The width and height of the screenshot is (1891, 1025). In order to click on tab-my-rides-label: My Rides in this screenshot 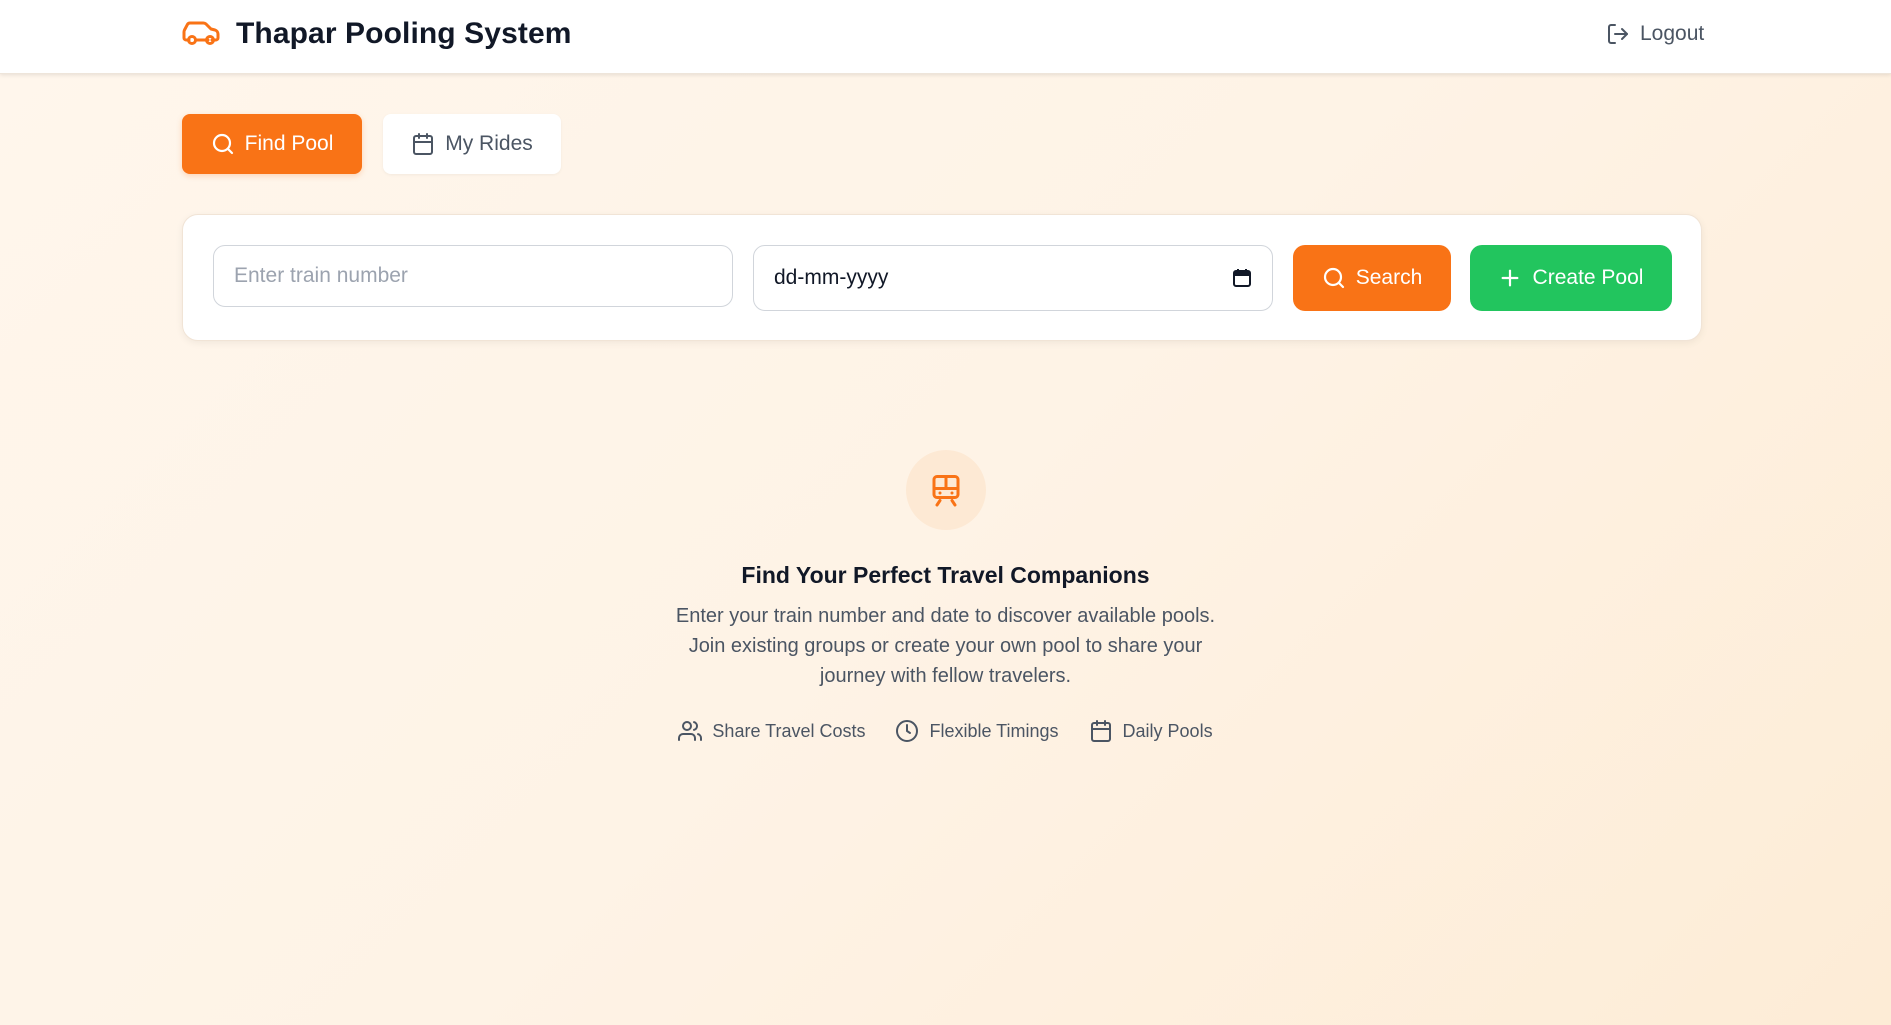, I will do `click(489, 143)`.